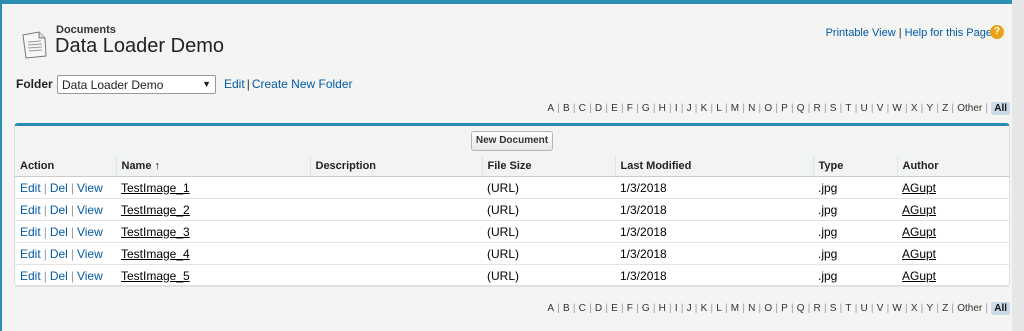 The width and height of the screenshot is (1024, 331). What do you see at coordinates (213, 166) in the screenshot?
I see `column-header-name: Name ↑` at bounding box center [213, 166].